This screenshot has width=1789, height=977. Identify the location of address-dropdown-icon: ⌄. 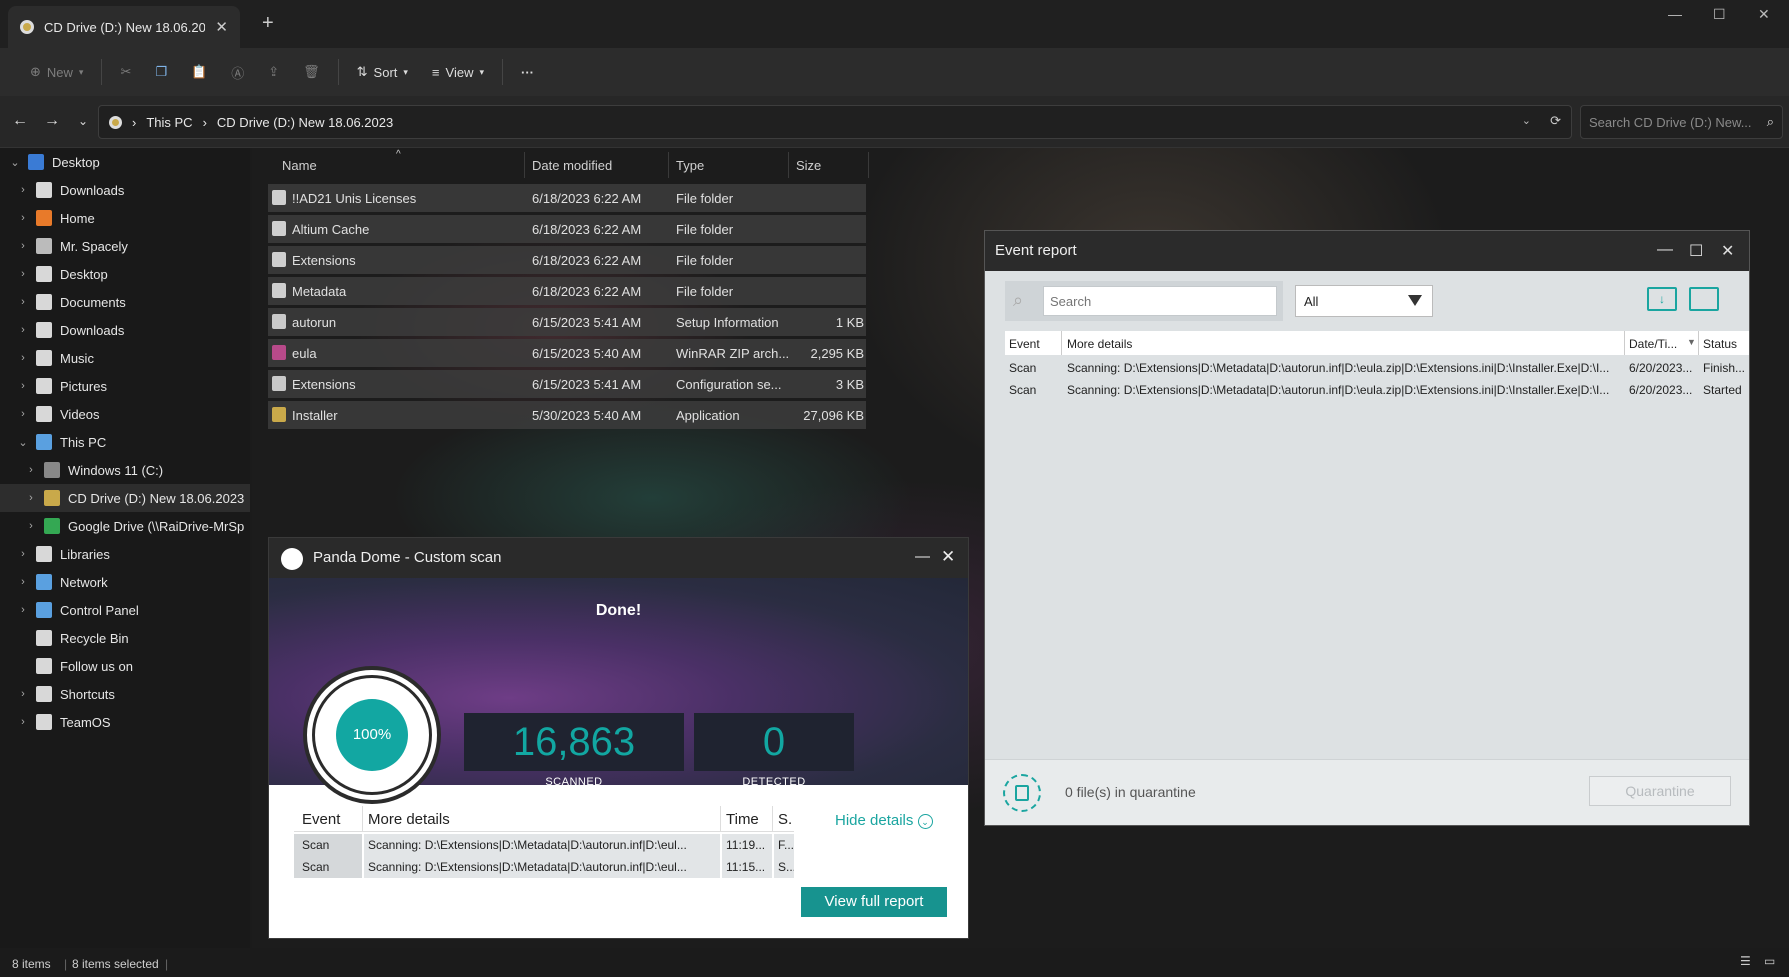
(1526, 120).